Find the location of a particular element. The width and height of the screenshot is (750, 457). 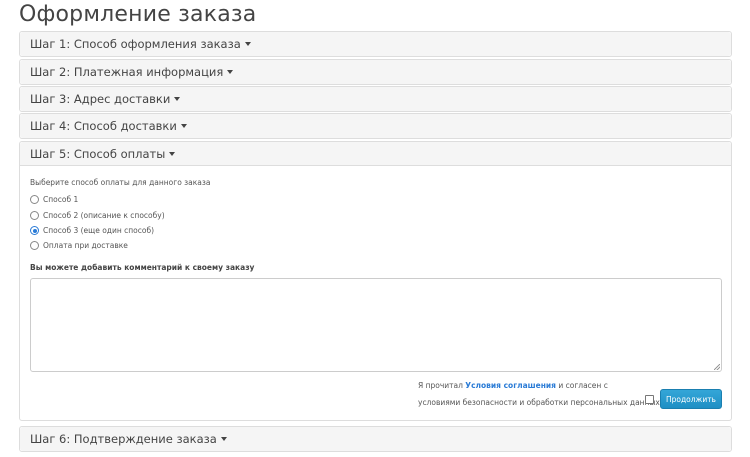

step-4-heading: Шаг 4: Способ доставки is located at coordinates (375, 126).